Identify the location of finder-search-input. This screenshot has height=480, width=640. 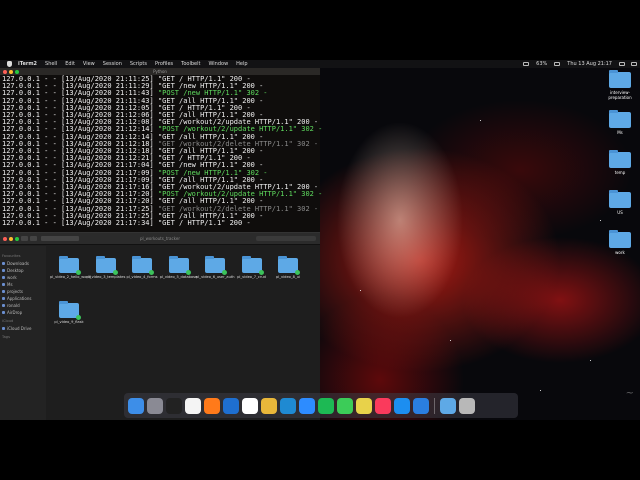
(286, 238).